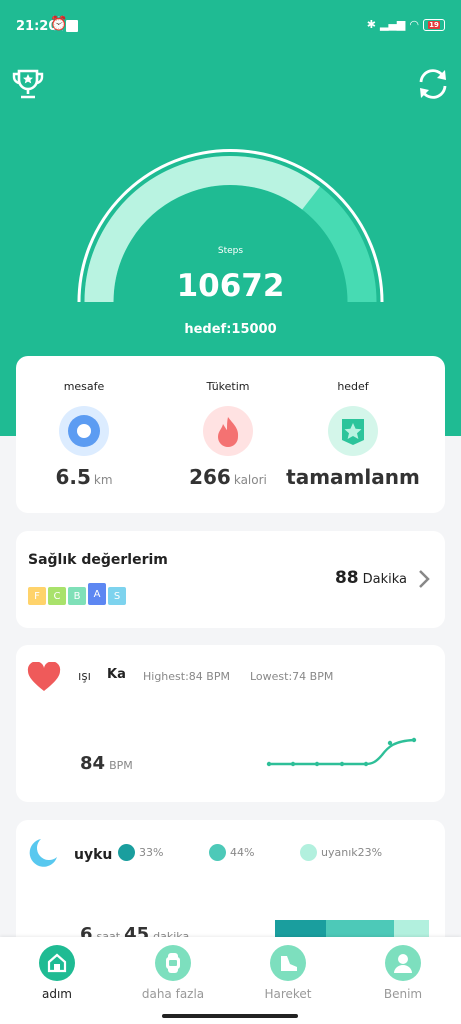 Image resolution: width=461 pixels, height=1024 pixels. I want to click on nav-label: adım, so click(57, 994).